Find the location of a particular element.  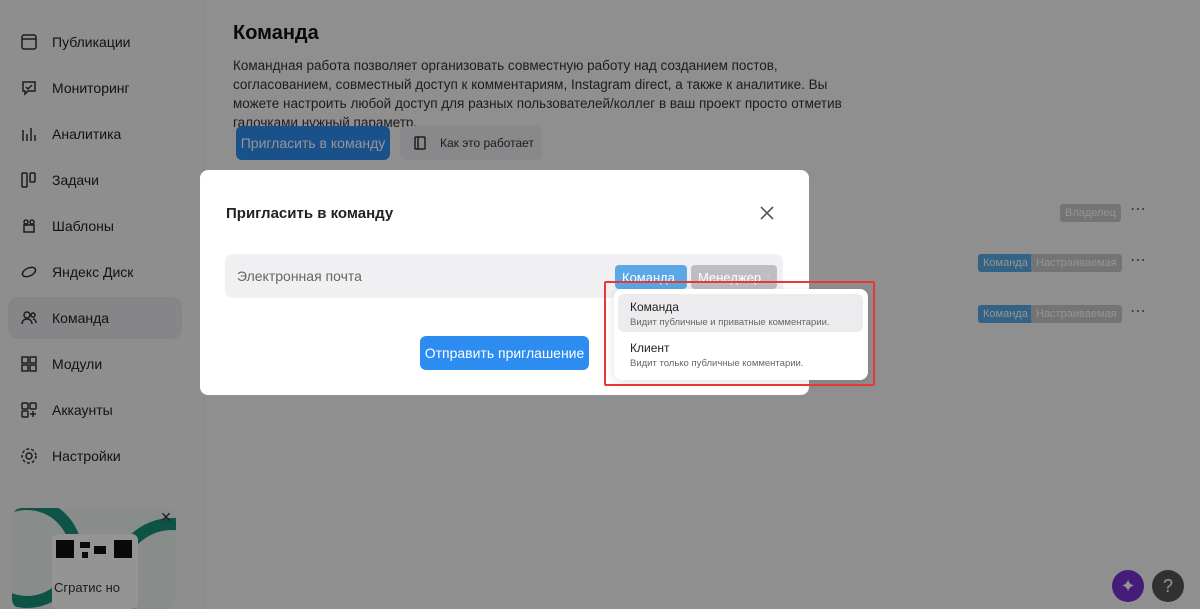

highlight-box is located at coordinates (739, 333).